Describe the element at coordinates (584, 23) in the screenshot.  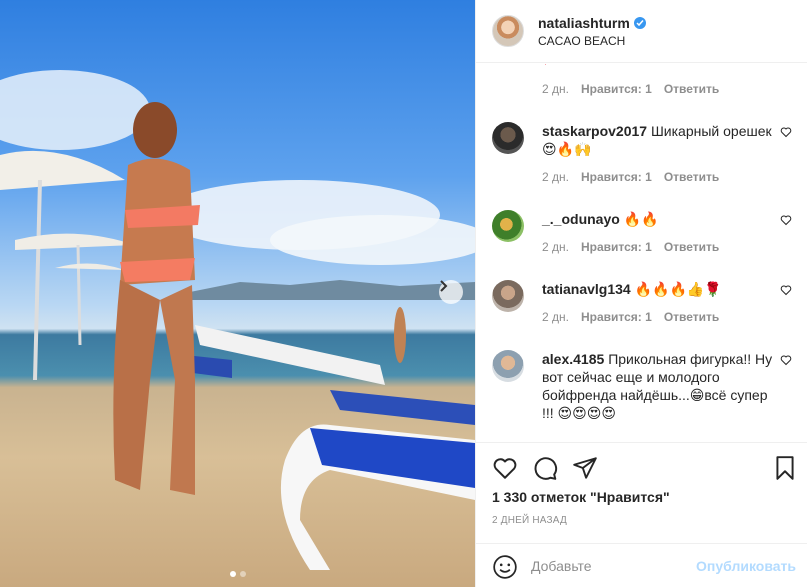
I see `author-username: nataliashturm` at that location.